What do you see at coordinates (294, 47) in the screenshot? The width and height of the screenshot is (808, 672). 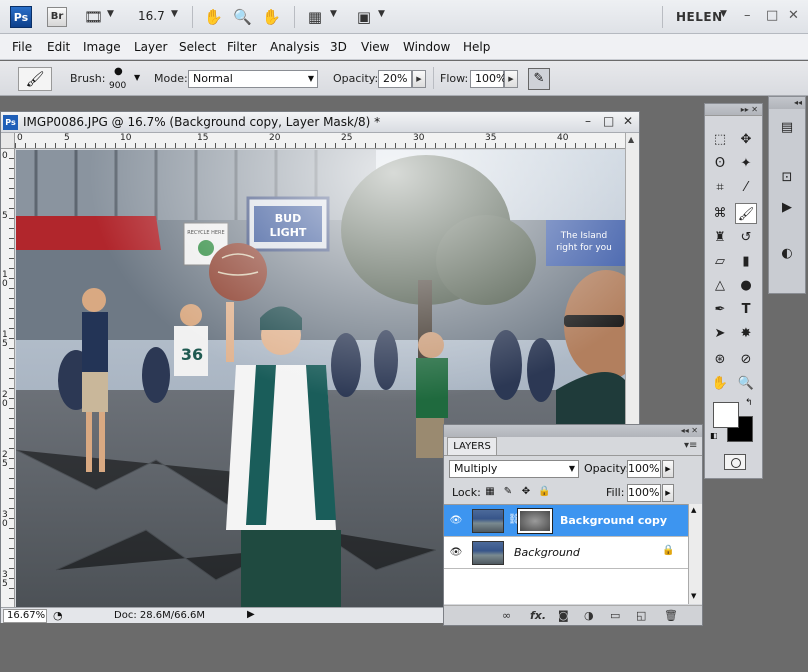 I see `menu-analysis: Analysis` at bounding box center [294, 47].